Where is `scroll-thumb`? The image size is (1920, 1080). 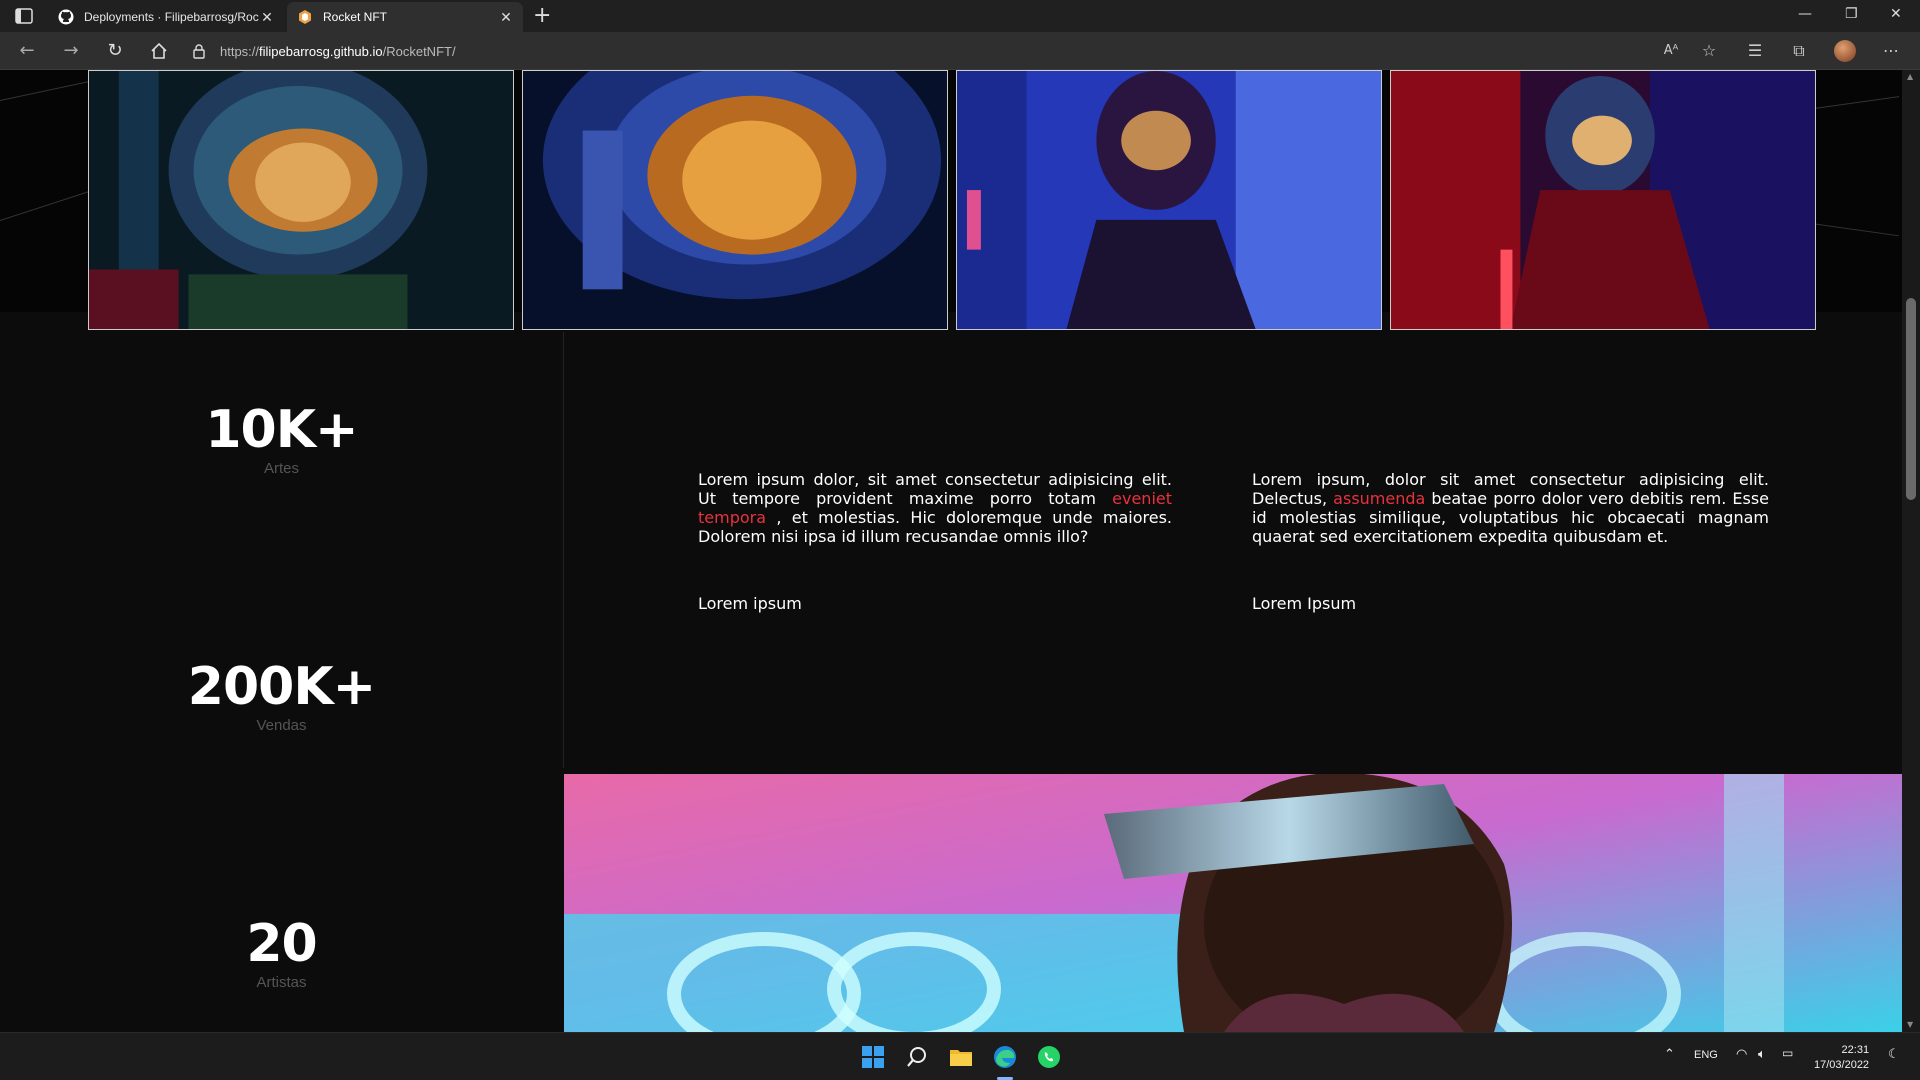
scroll-thumb is located at coordinates (1911, 399).